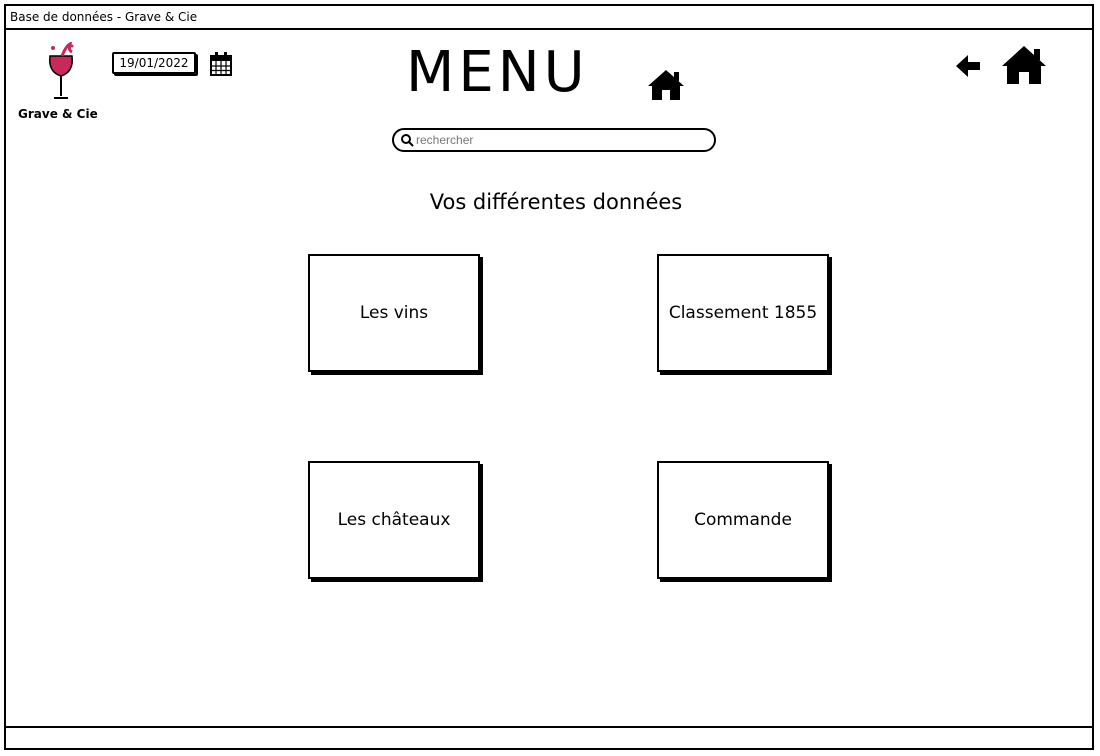 The width and height of the screenshot is (1100, 756). I want to click on tile-classement-1855: Classement 1855, so click(743, 313).